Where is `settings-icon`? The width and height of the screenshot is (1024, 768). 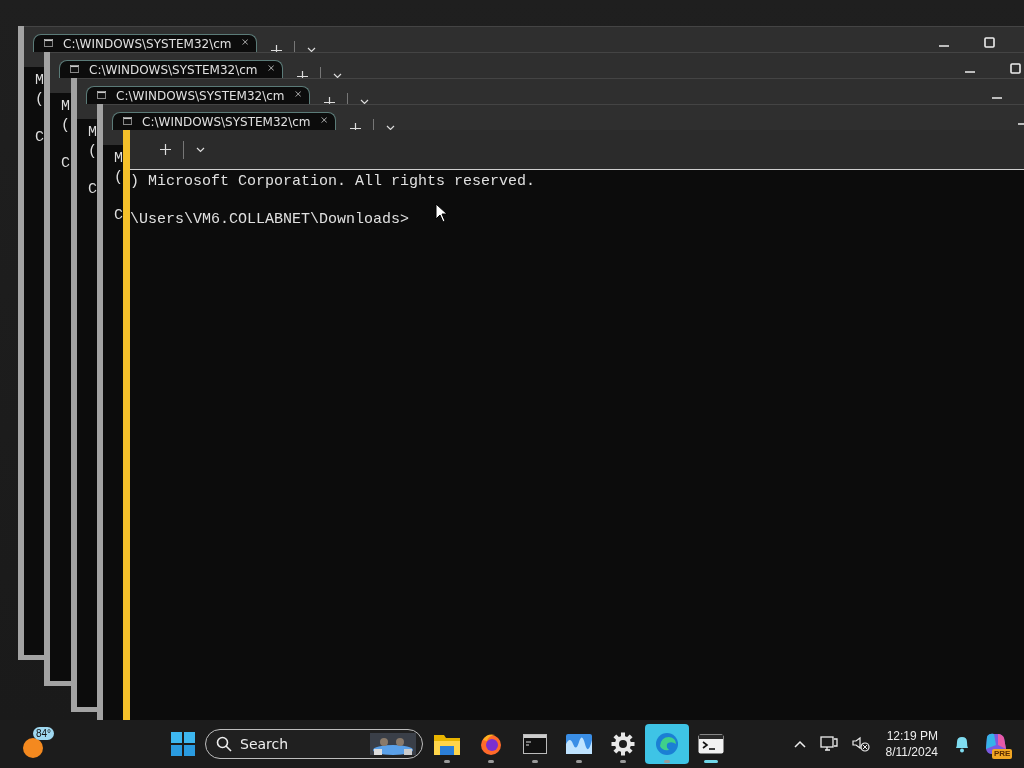
settings-icon is located at coordinates (623, 744).